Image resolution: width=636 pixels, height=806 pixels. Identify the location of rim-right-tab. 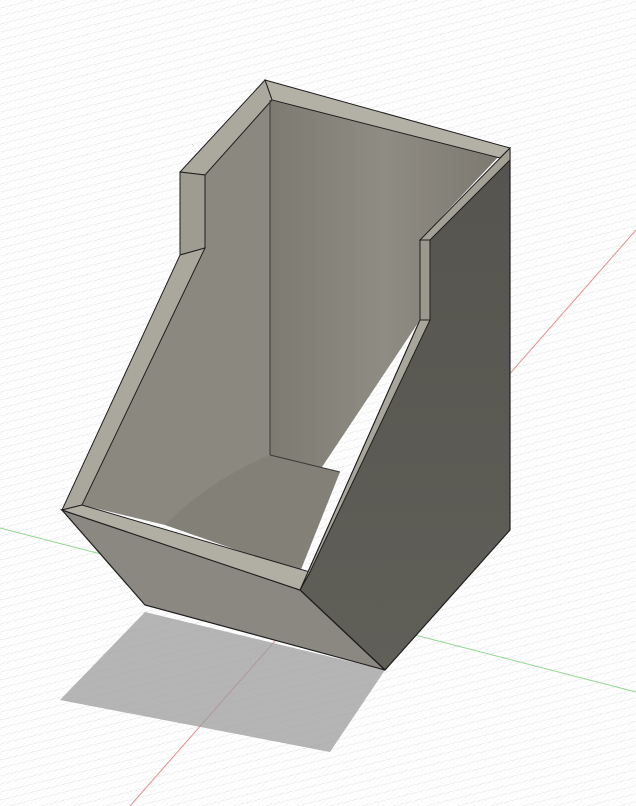
(425, 280).